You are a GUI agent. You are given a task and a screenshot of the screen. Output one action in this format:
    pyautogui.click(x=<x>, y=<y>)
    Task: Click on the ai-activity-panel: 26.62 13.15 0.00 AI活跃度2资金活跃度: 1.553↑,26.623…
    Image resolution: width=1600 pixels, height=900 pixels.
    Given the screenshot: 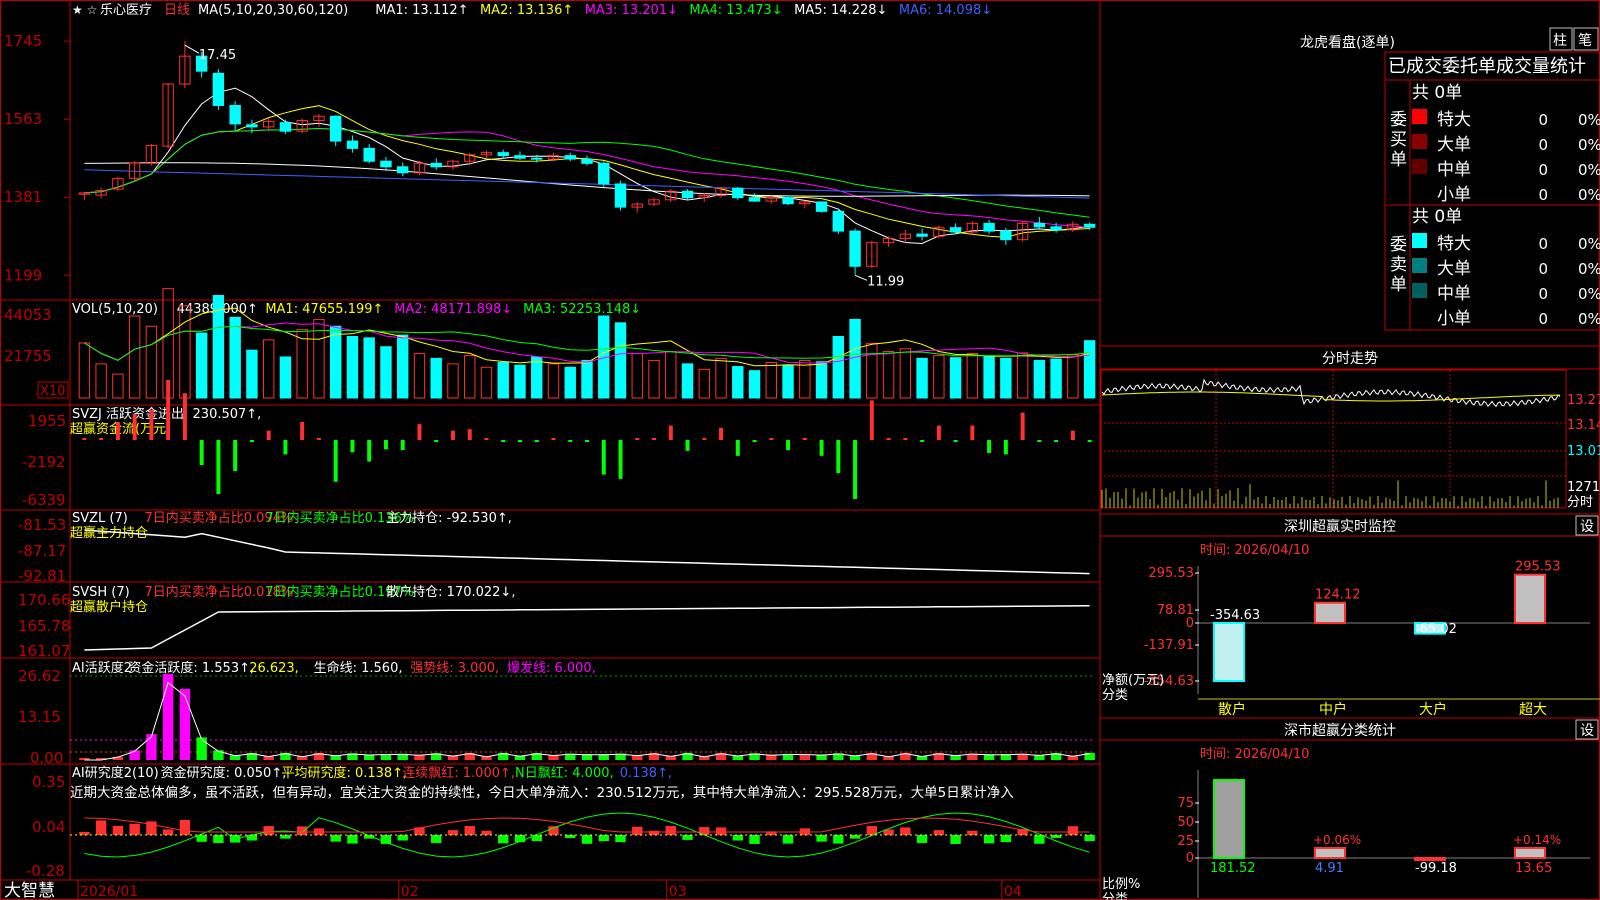 What is the action you would take?
    pyautogui.click(x=556, y=713)
    